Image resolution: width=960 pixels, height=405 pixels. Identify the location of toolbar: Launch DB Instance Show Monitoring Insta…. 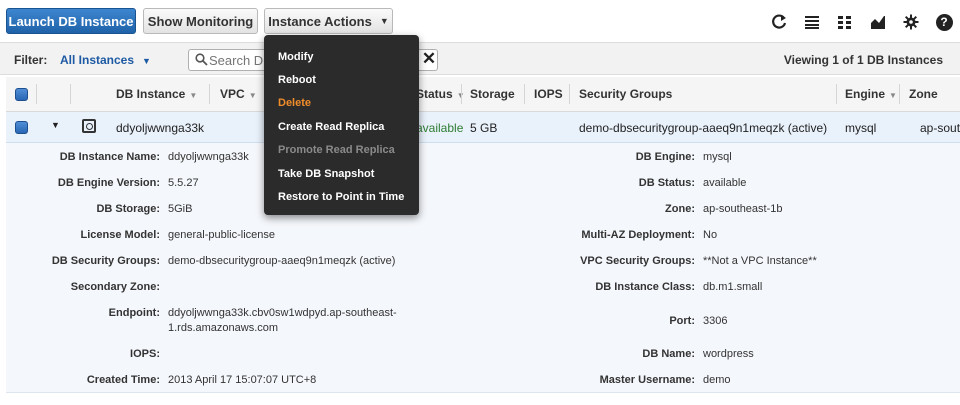
(480, 21).